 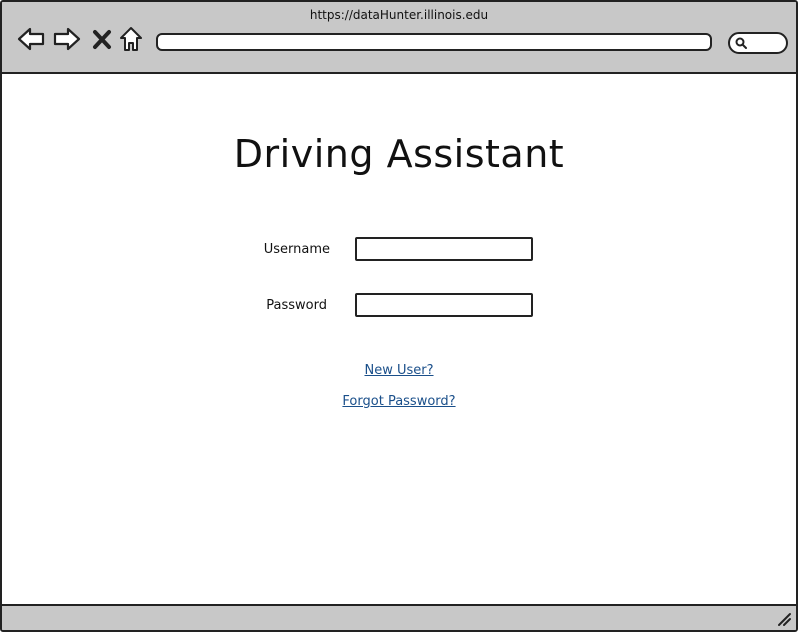 What do you see at coordinates (399, 154) in the screenshot?
I see `page-title: Driving Assistant` at bounding box center [399, 154].